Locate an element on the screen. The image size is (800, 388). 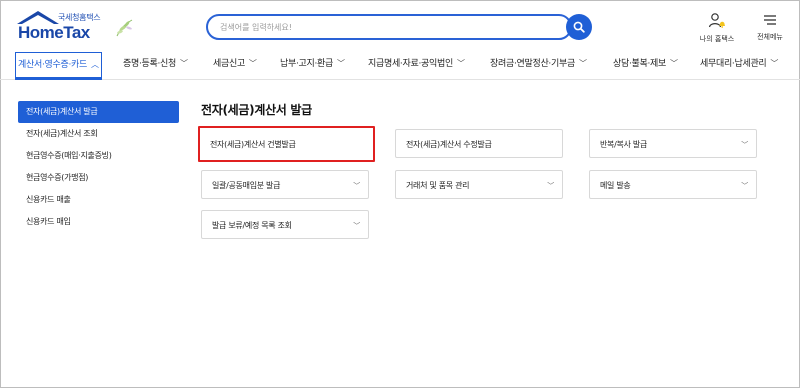
user-bell-icon is located at coordinates (716, 20).